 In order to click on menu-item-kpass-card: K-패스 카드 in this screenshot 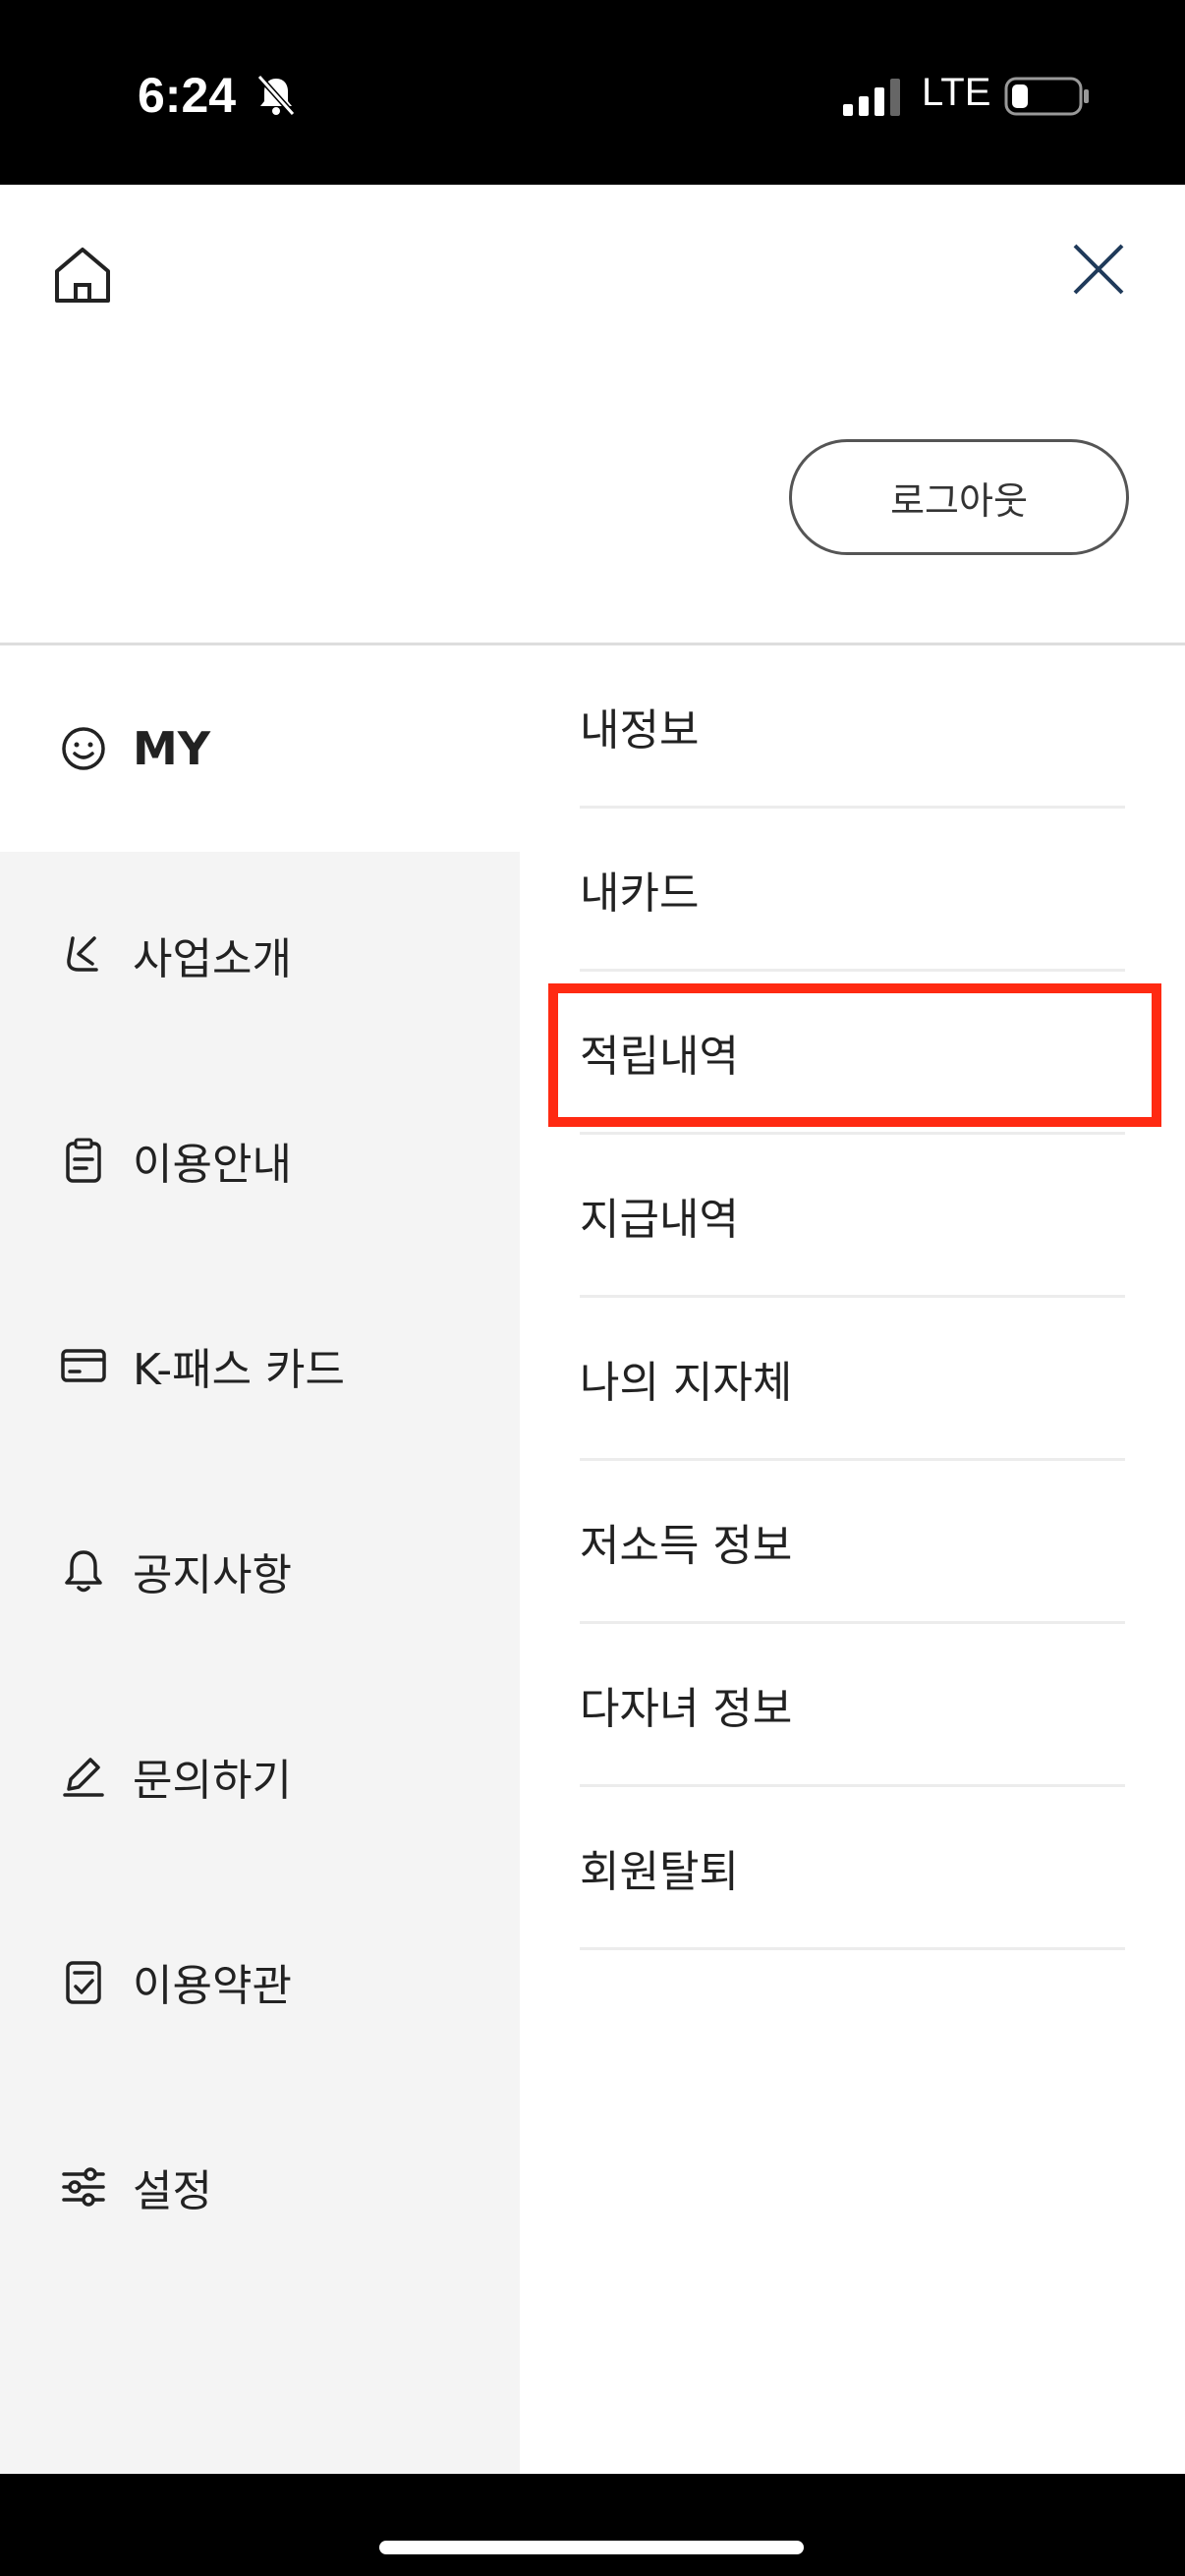, I will do `click(260, 1366)`.